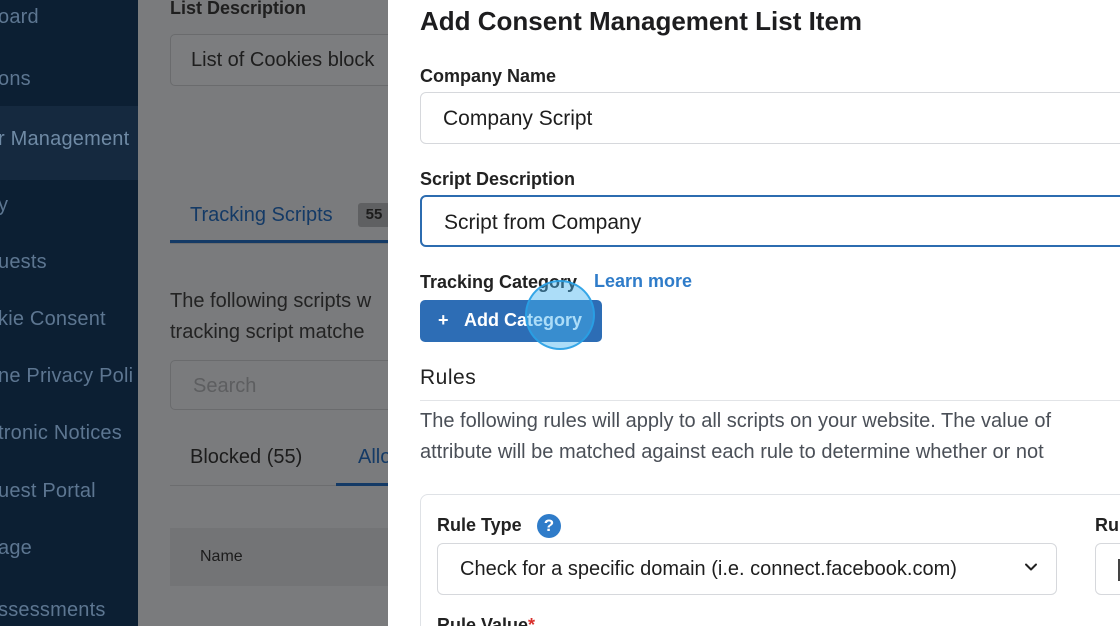 This screenshot has height=626, width=1120. I want to click on list-description-value: List of Cookies block, so click(283, 60).